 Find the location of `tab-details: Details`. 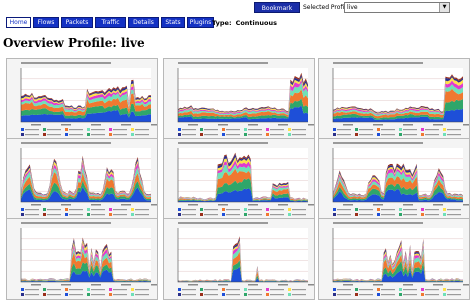

tab-details: Details is located at coordinates (143, 22).